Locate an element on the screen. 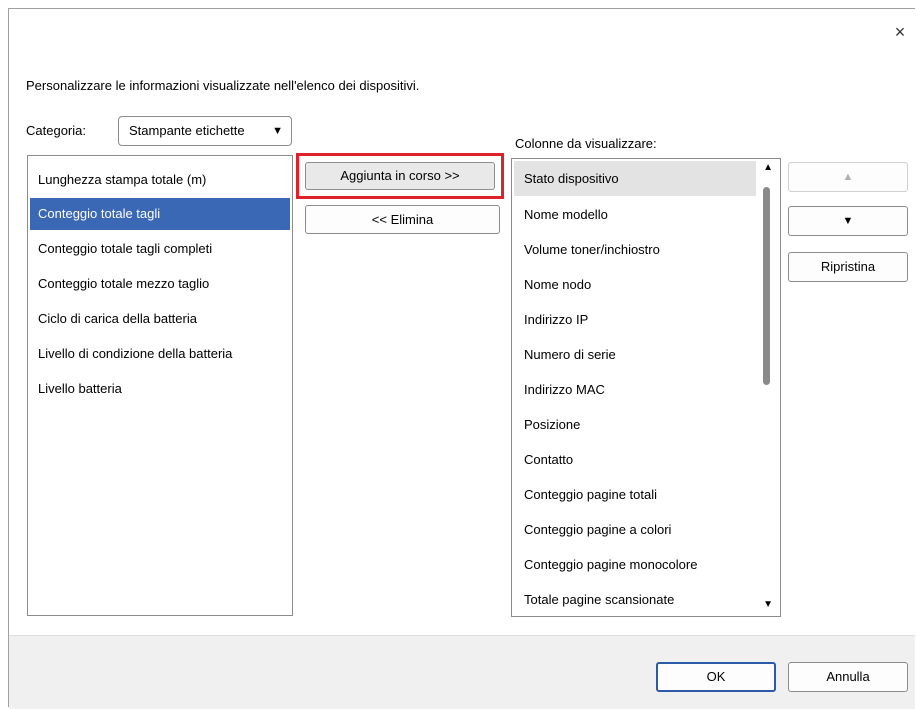 The width and height of the screenshot is (917, 709). scroll-down-arrow-icon: ▼ is located at coordinates (768, 604).